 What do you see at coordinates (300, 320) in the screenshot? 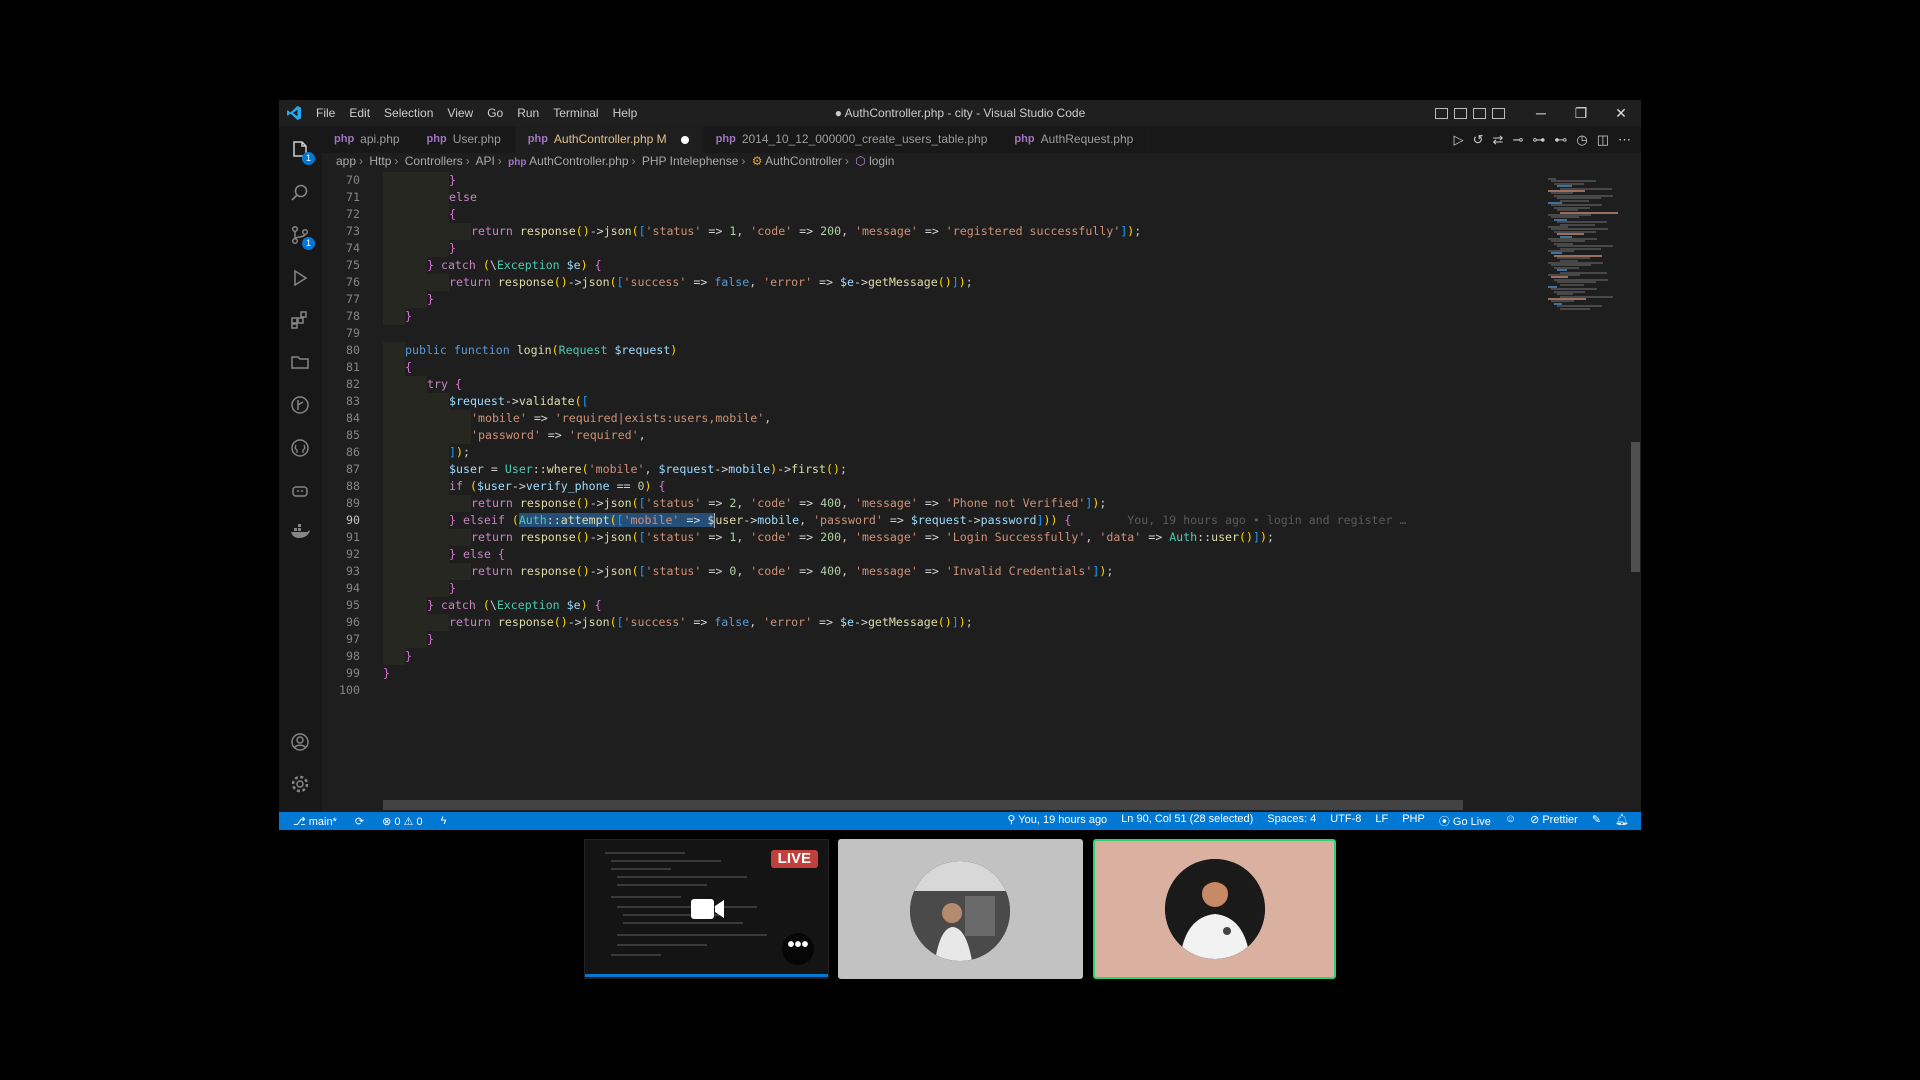
I see `extensions-icon` at bounding box center [300, 320].